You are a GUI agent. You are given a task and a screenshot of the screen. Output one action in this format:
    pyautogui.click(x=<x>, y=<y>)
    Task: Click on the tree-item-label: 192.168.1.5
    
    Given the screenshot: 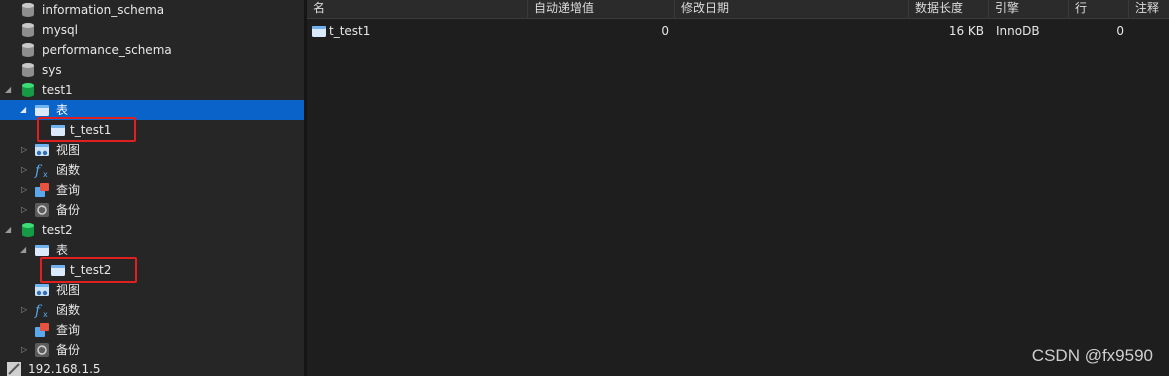 What is the action you would take?
    pyautogui.click(x=64, y=369)
    